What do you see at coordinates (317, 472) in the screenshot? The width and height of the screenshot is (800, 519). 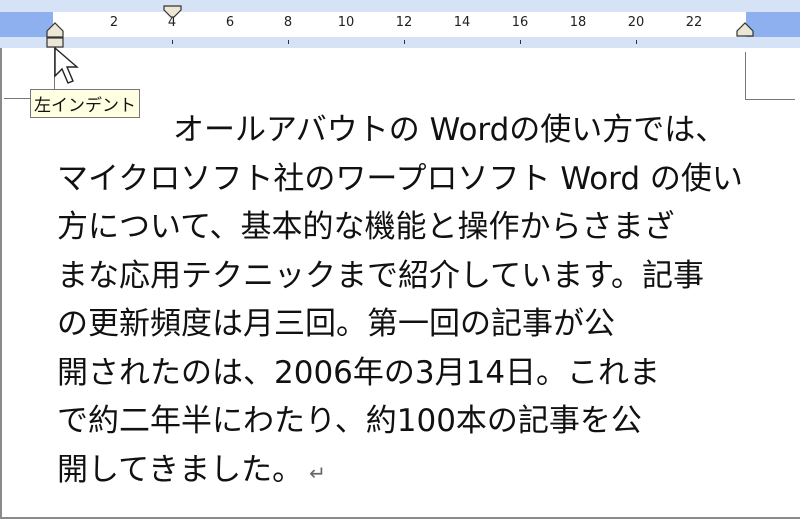 I see `paragraph-mark-icon: ↵` at bounding box center [317, 472].